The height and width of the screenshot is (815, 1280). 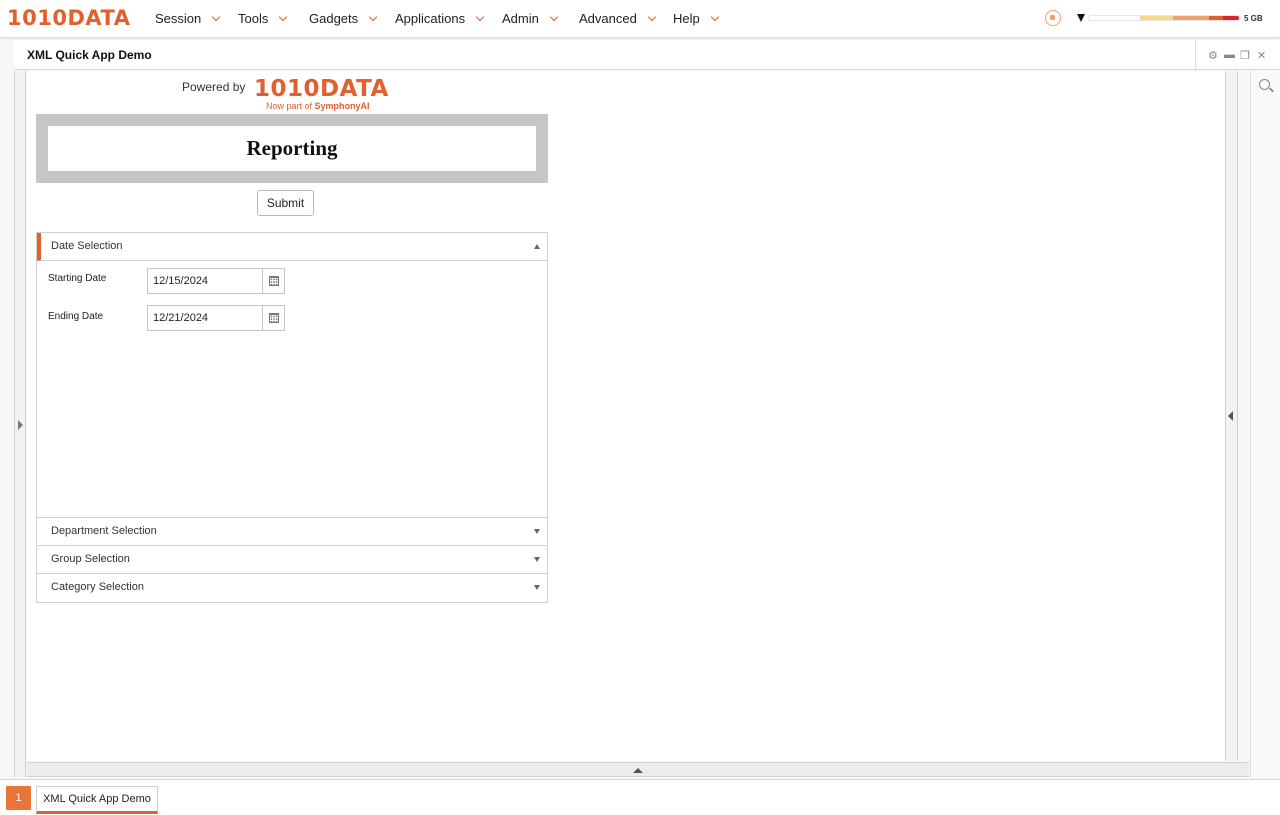 I want to click on starting-date-label: Starting Date, so click(x=77, y=278).